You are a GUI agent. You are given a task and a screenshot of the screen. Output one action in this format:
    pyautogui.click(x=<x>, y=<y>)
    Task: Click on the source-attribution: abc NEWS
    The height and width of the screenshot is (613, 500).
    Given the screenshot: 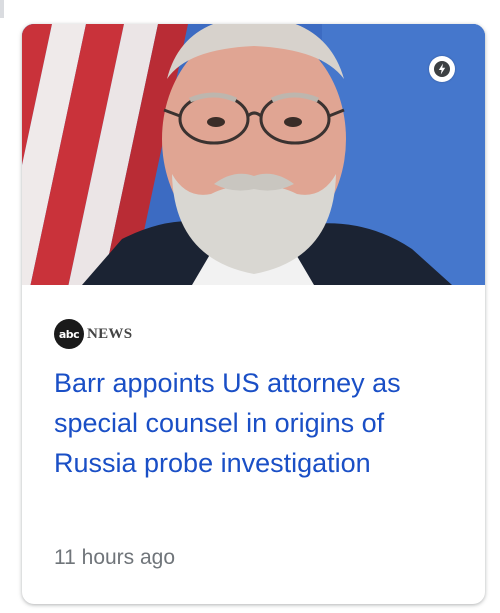 What is the action you would take?
    pyautogui.click(x=252, y=334)
    